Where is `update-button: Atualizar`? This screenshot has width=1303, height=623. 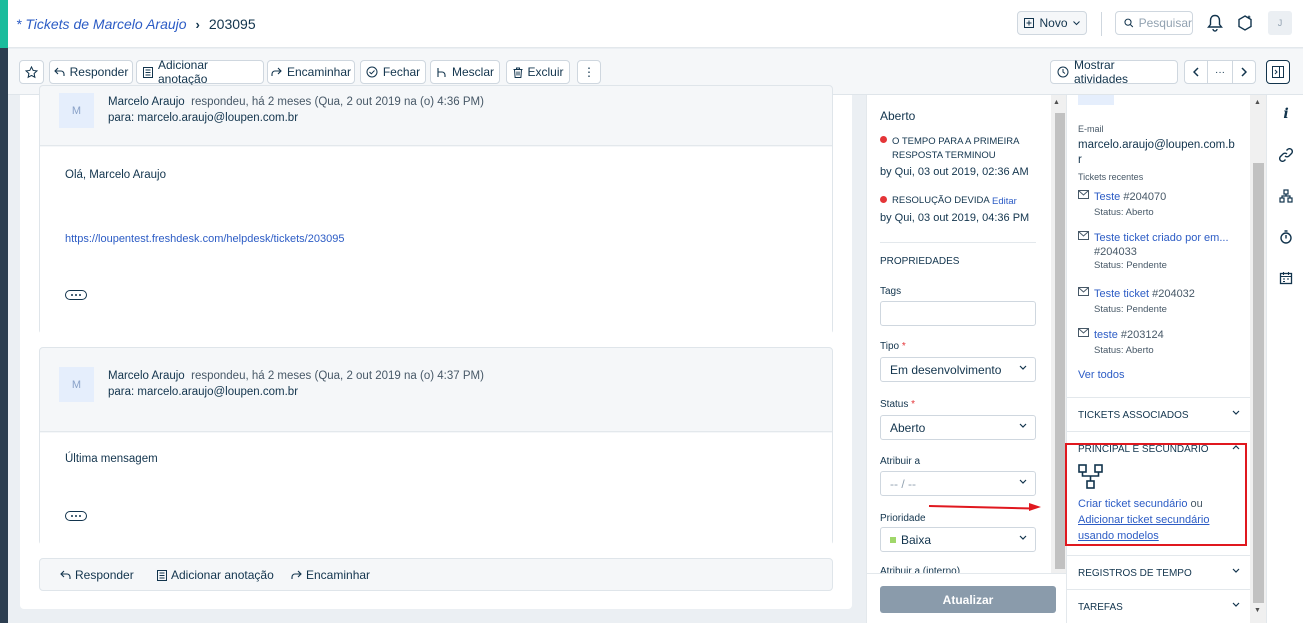
update-button: Atualizar is located at coordinates (968, 599).